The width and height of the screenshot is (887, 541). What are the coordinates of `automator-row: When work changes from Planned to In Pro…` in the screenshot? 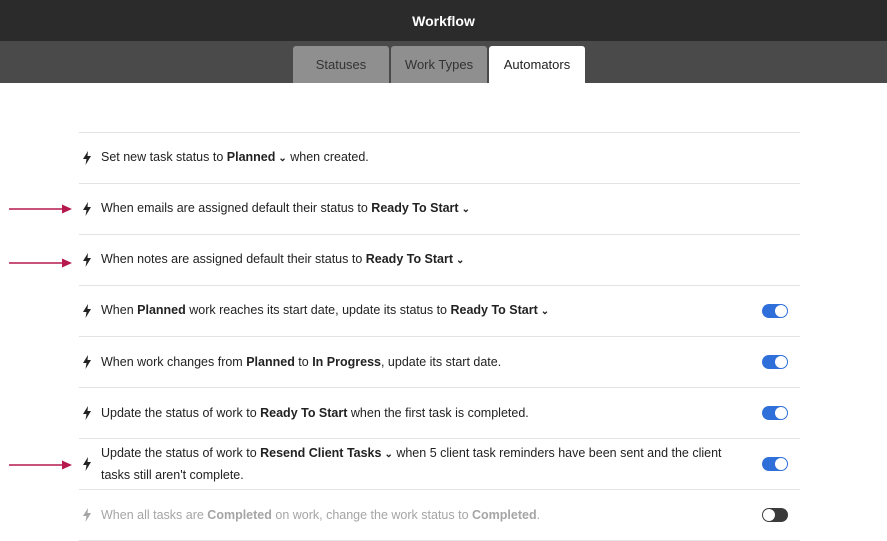 It's located at (439, 362).